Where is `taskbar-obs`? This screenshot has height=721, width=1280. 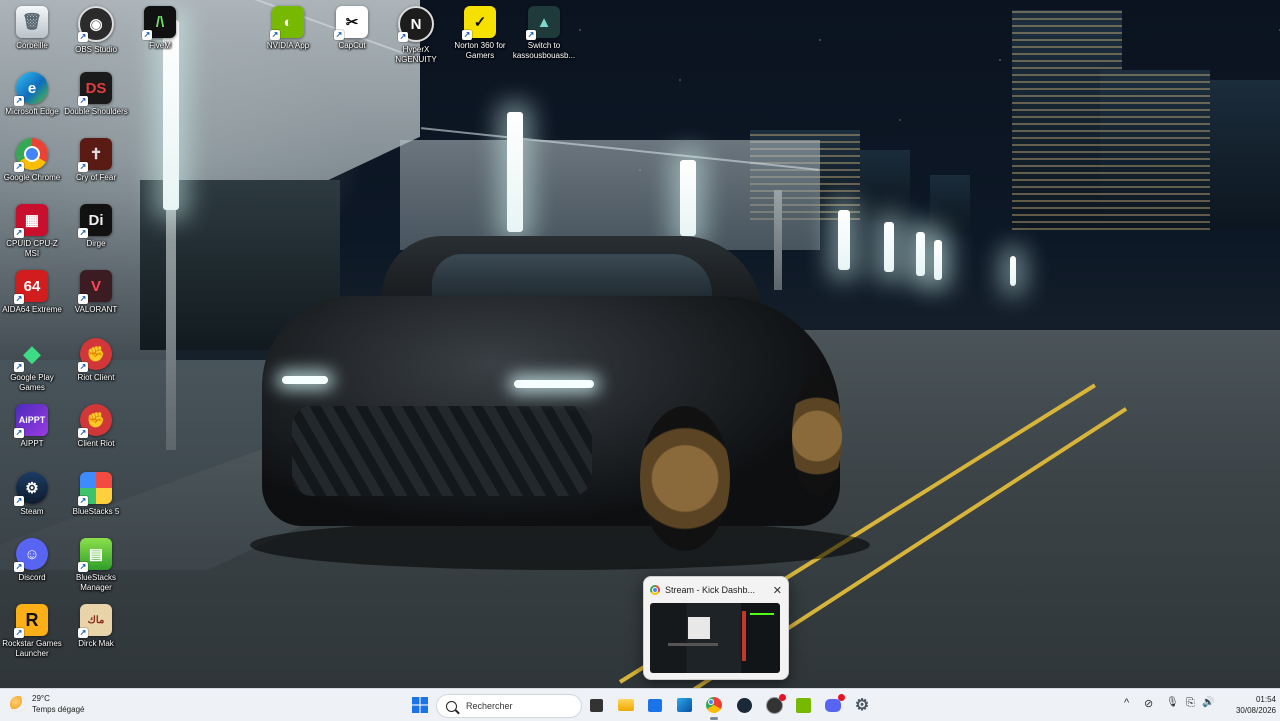
taskbar-obs is located at coordinates (774, 705).